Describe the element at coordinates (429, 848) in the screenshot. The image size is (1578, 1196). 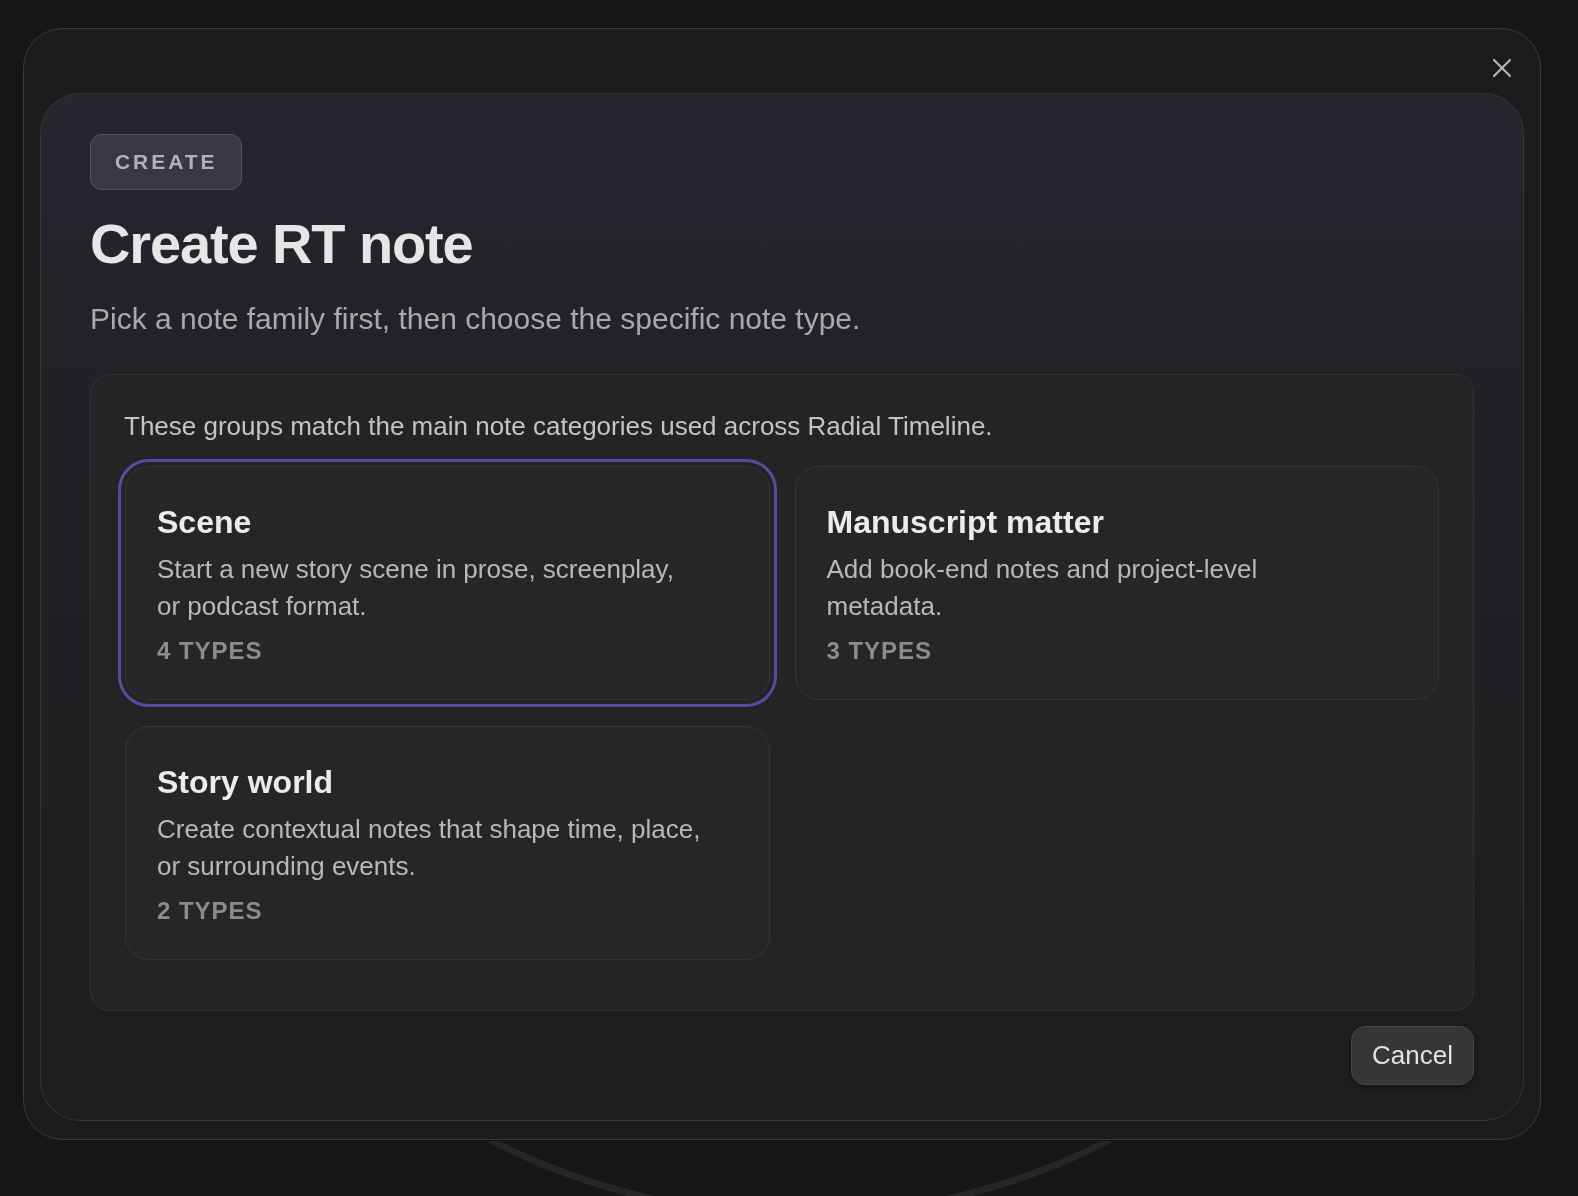
I see `family-description: Create contextual notes that shape time, place, or surrounding events.` at that location.